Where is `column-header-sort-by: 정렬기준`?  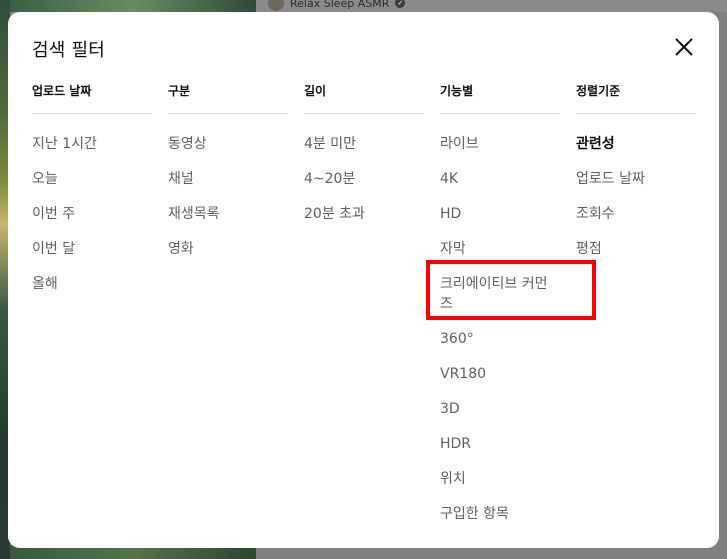 column-header-sort-by: 정렬기준 is located at coordinates (636, 97).